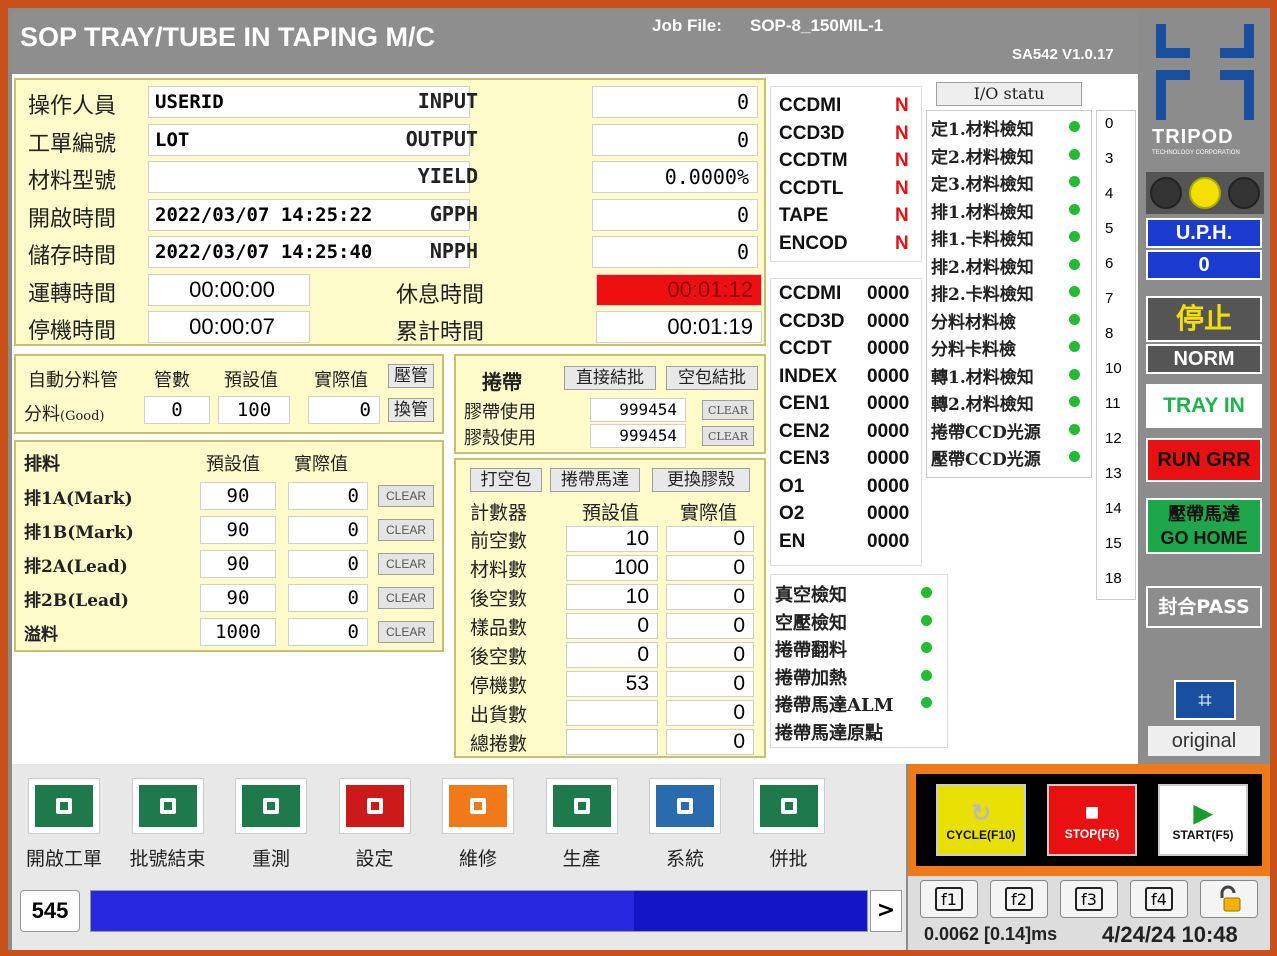 Image resolution: width=1277 pixels, height=956 pixels. I want to click on fkey-button-3: f3, so click(1089, 899).